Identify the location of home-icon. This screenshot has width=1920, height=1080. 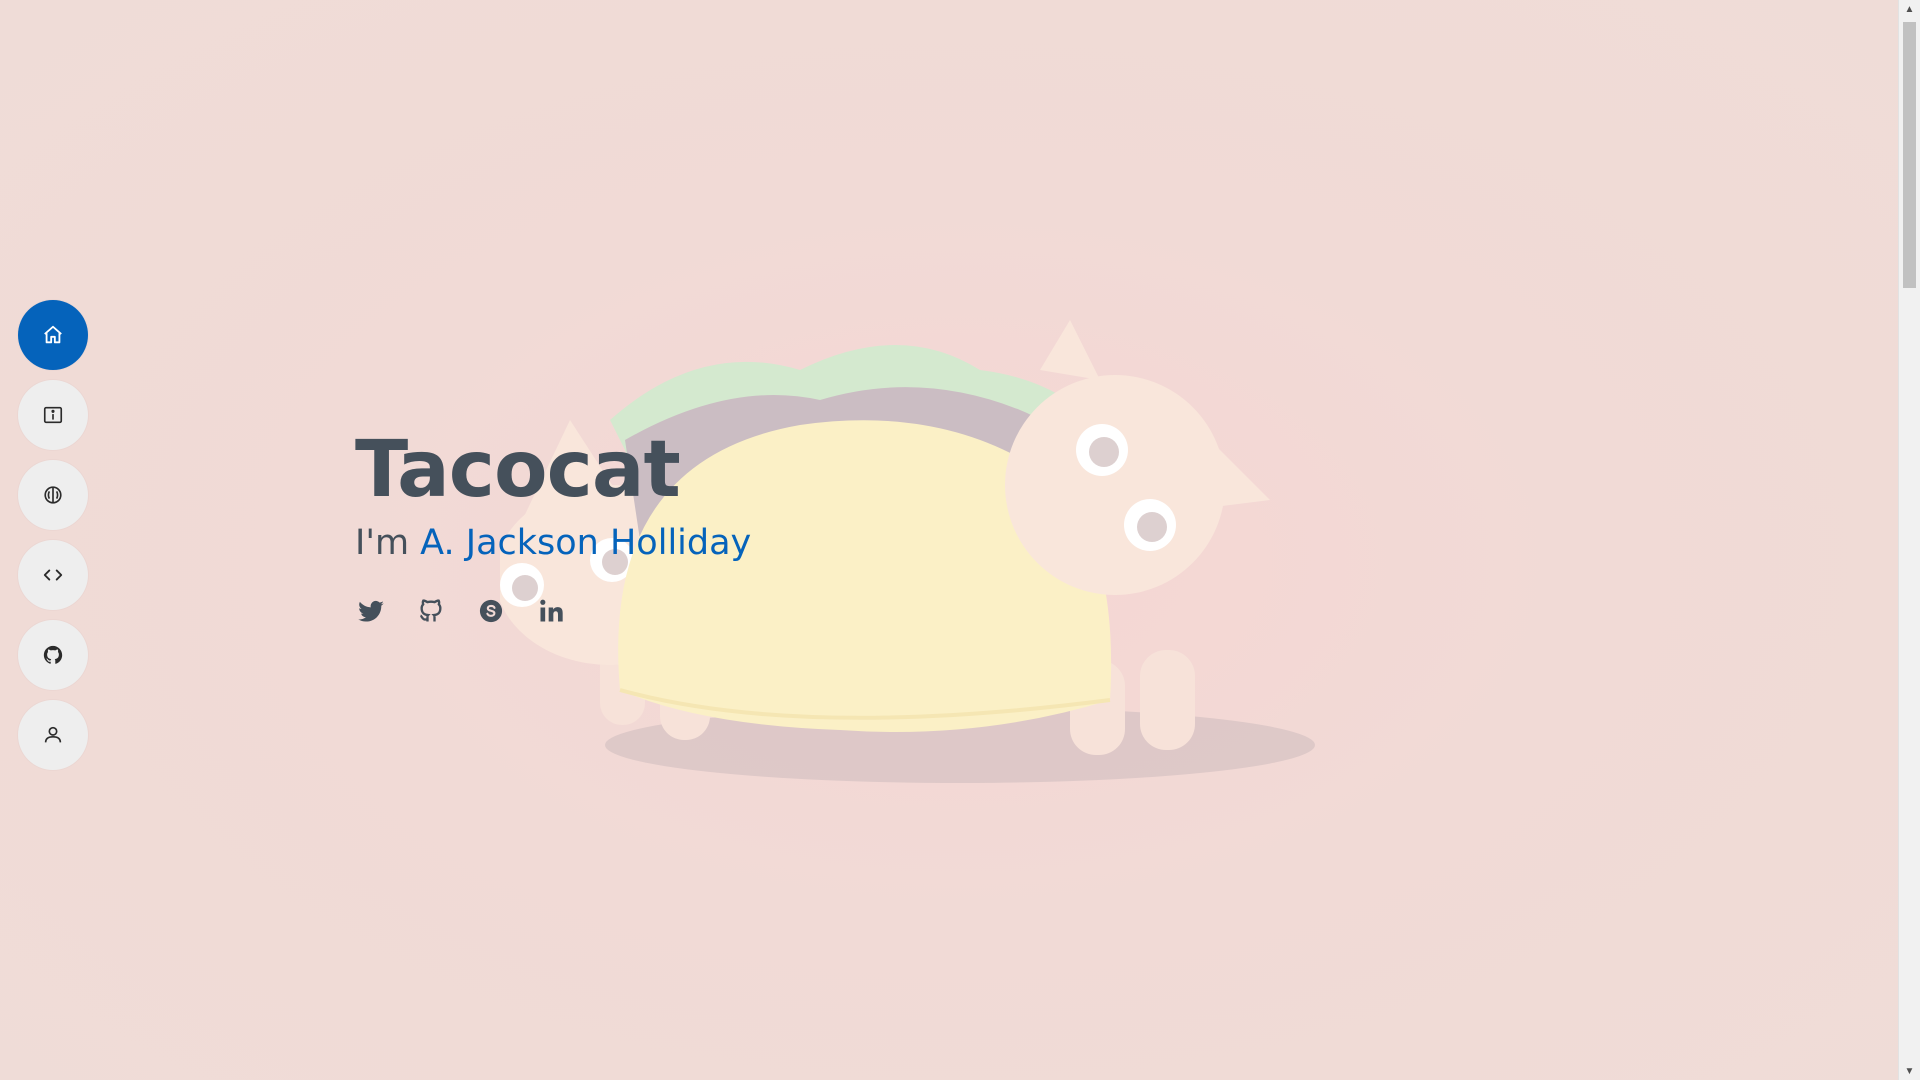
(53, 334).